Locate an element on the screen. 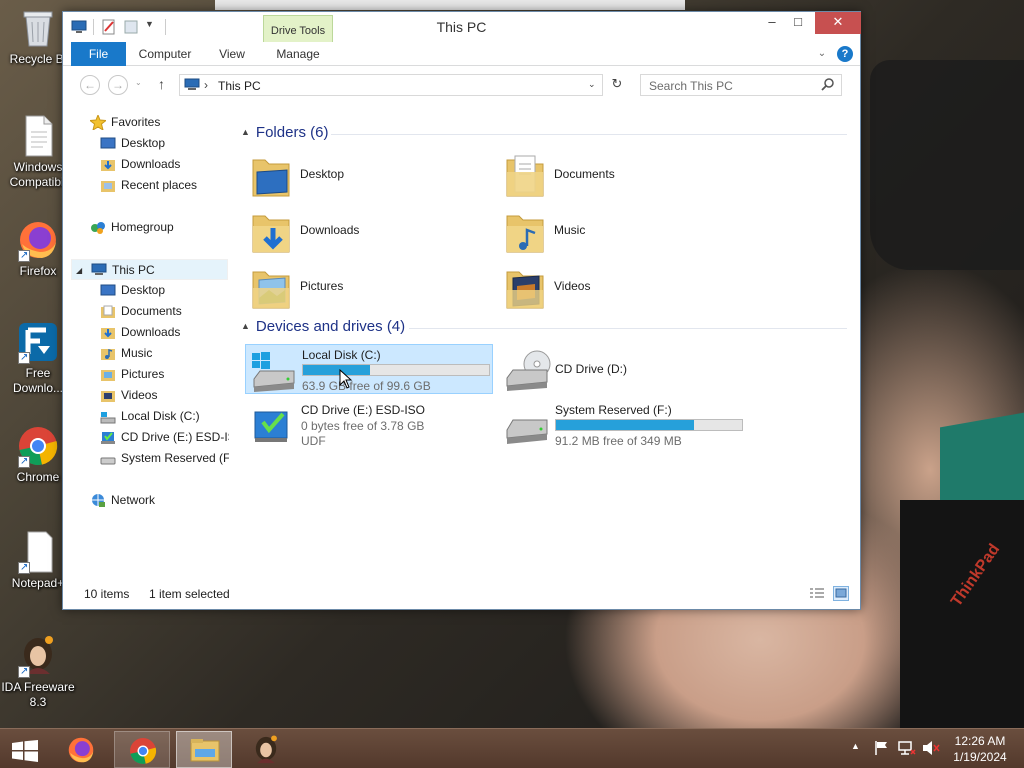 This screenshot has height=768, width=1024. help-button: ? is located at coordinates (845, 54).